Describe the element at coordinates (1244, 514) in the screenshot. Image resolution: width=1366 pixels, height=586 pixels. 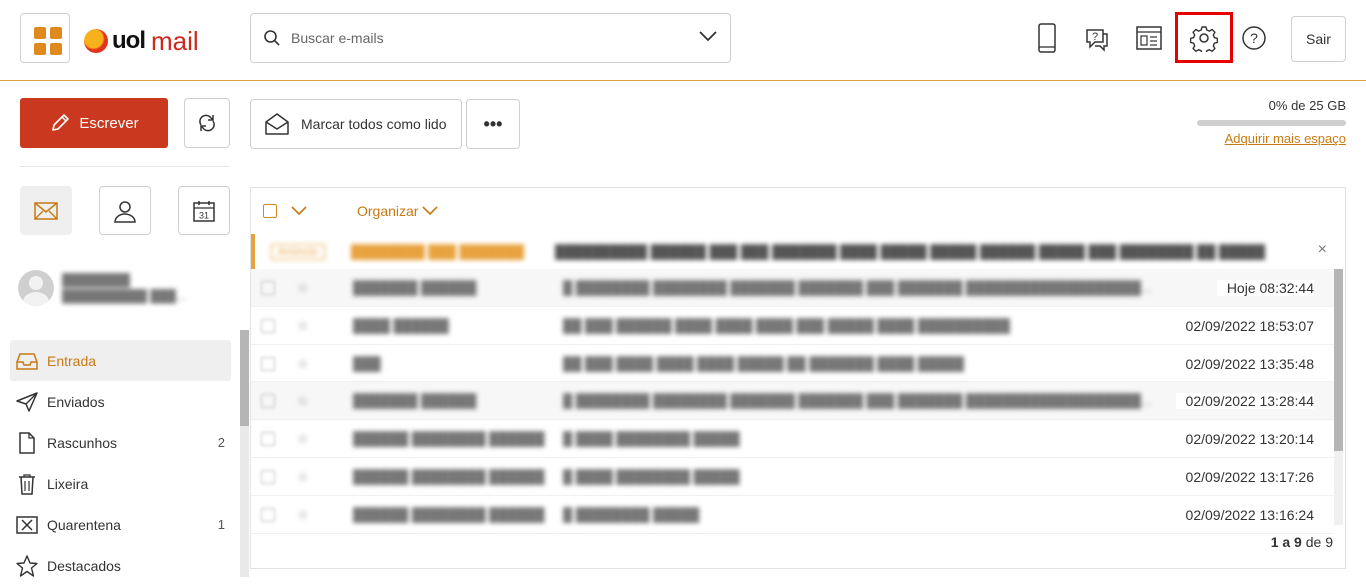
I see `row-date: 02/09/2022 13:16:24` at that location.